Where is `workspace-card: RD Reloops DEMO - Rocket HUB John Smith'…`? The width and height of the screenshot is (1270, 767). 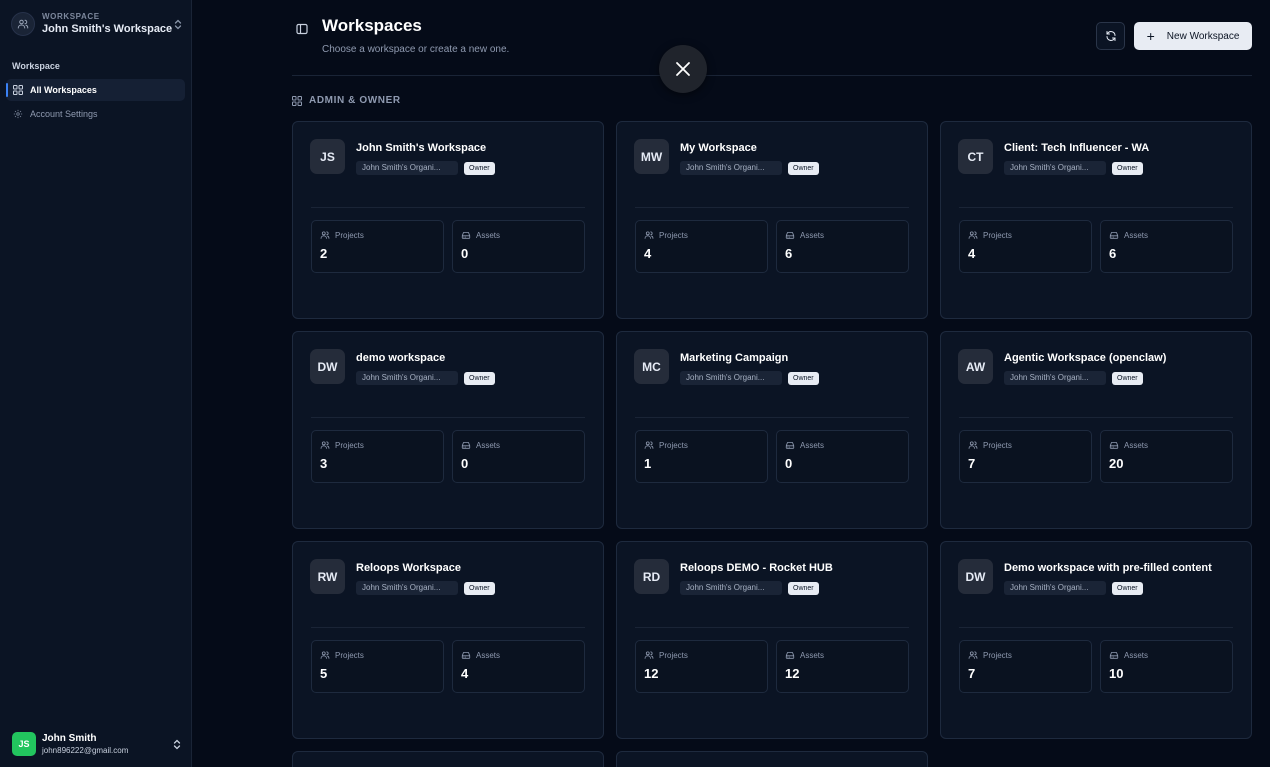
workspace-card: RD Reloops DEMO - Rocket HUB John Smith'… is located at coordinates (772, 640).